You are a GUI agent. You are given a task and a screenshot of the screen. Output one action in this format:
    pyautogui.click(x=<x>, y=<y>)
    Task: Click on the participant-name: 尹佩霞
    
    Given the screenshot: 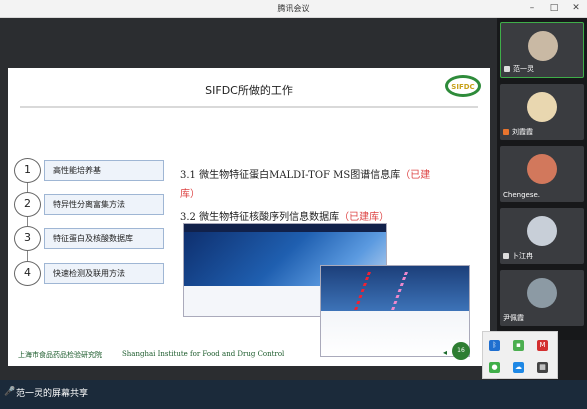 What is the action you would take?
    pyautogui.click(x=513, y=318)
    